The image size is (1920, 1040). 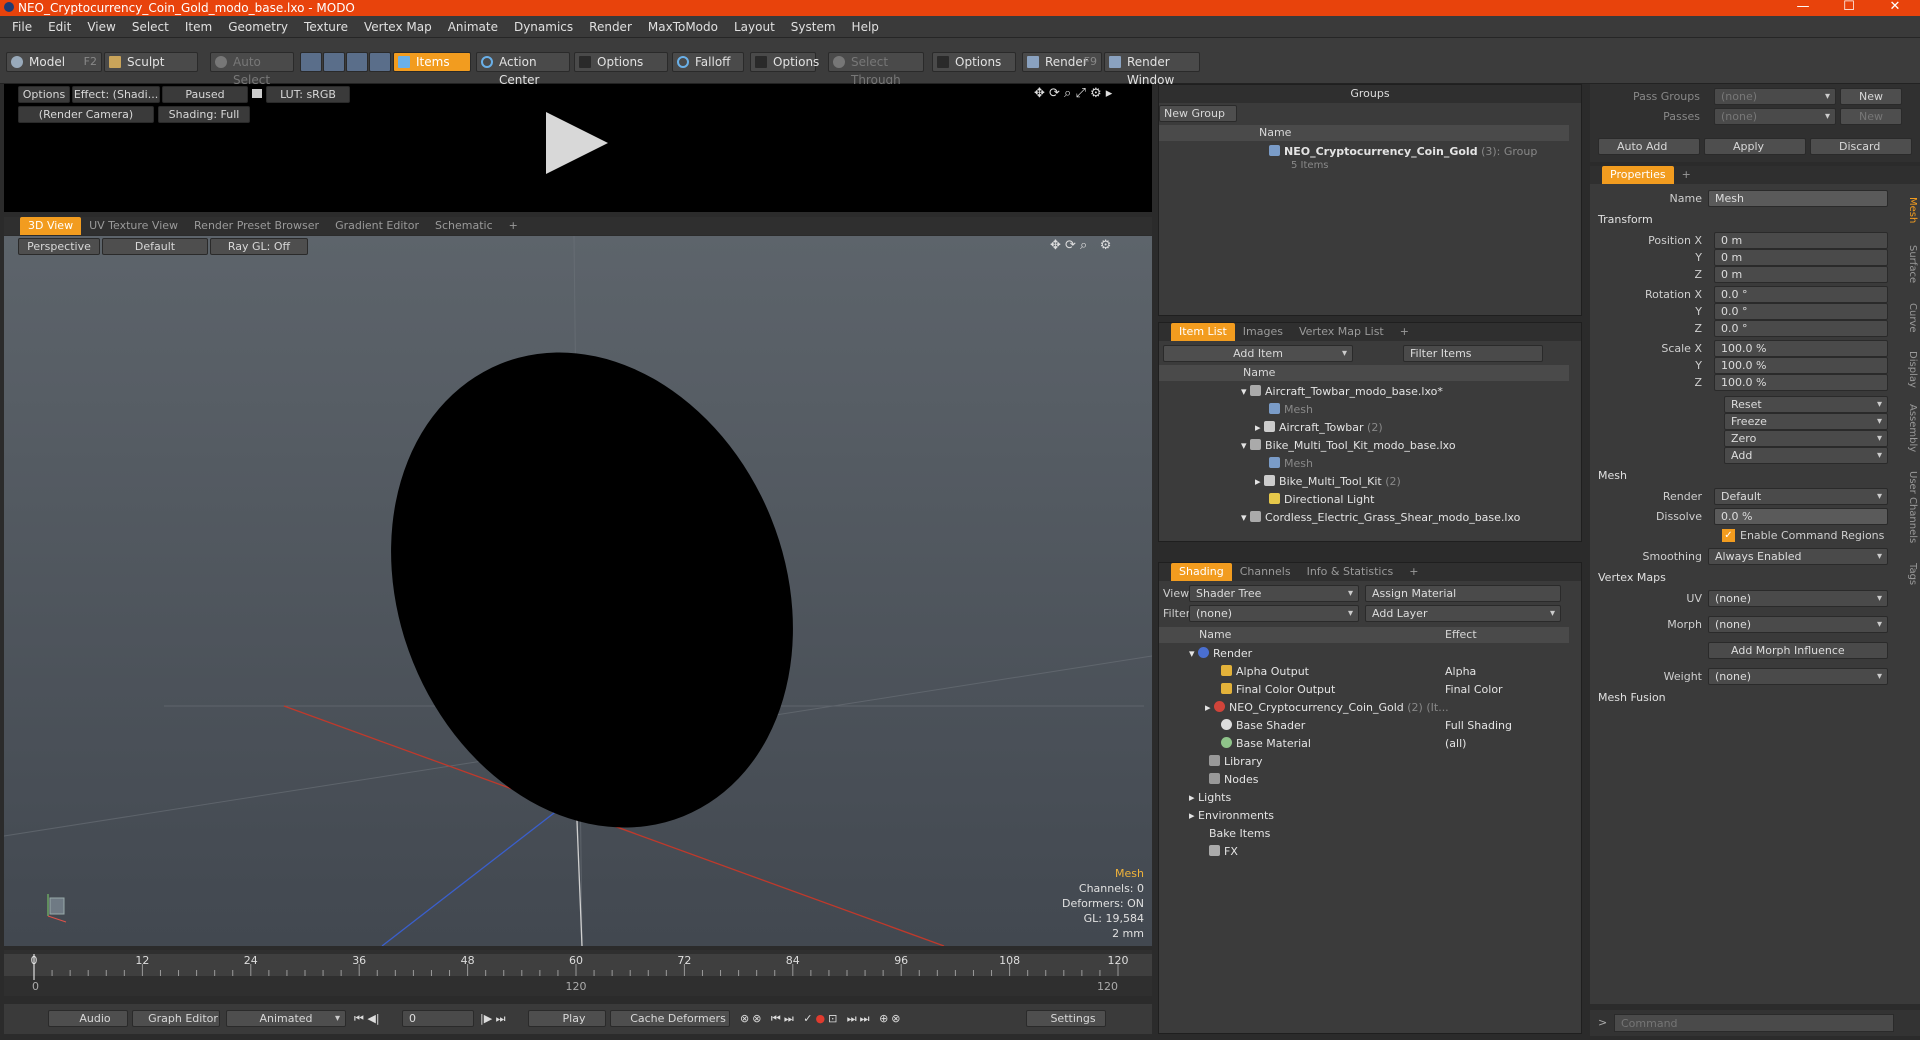 What do you see at coordinates (1798, 624) in the screenshot?
I see `morph-dropdown: (none)` at bounding box center [1798, 624].